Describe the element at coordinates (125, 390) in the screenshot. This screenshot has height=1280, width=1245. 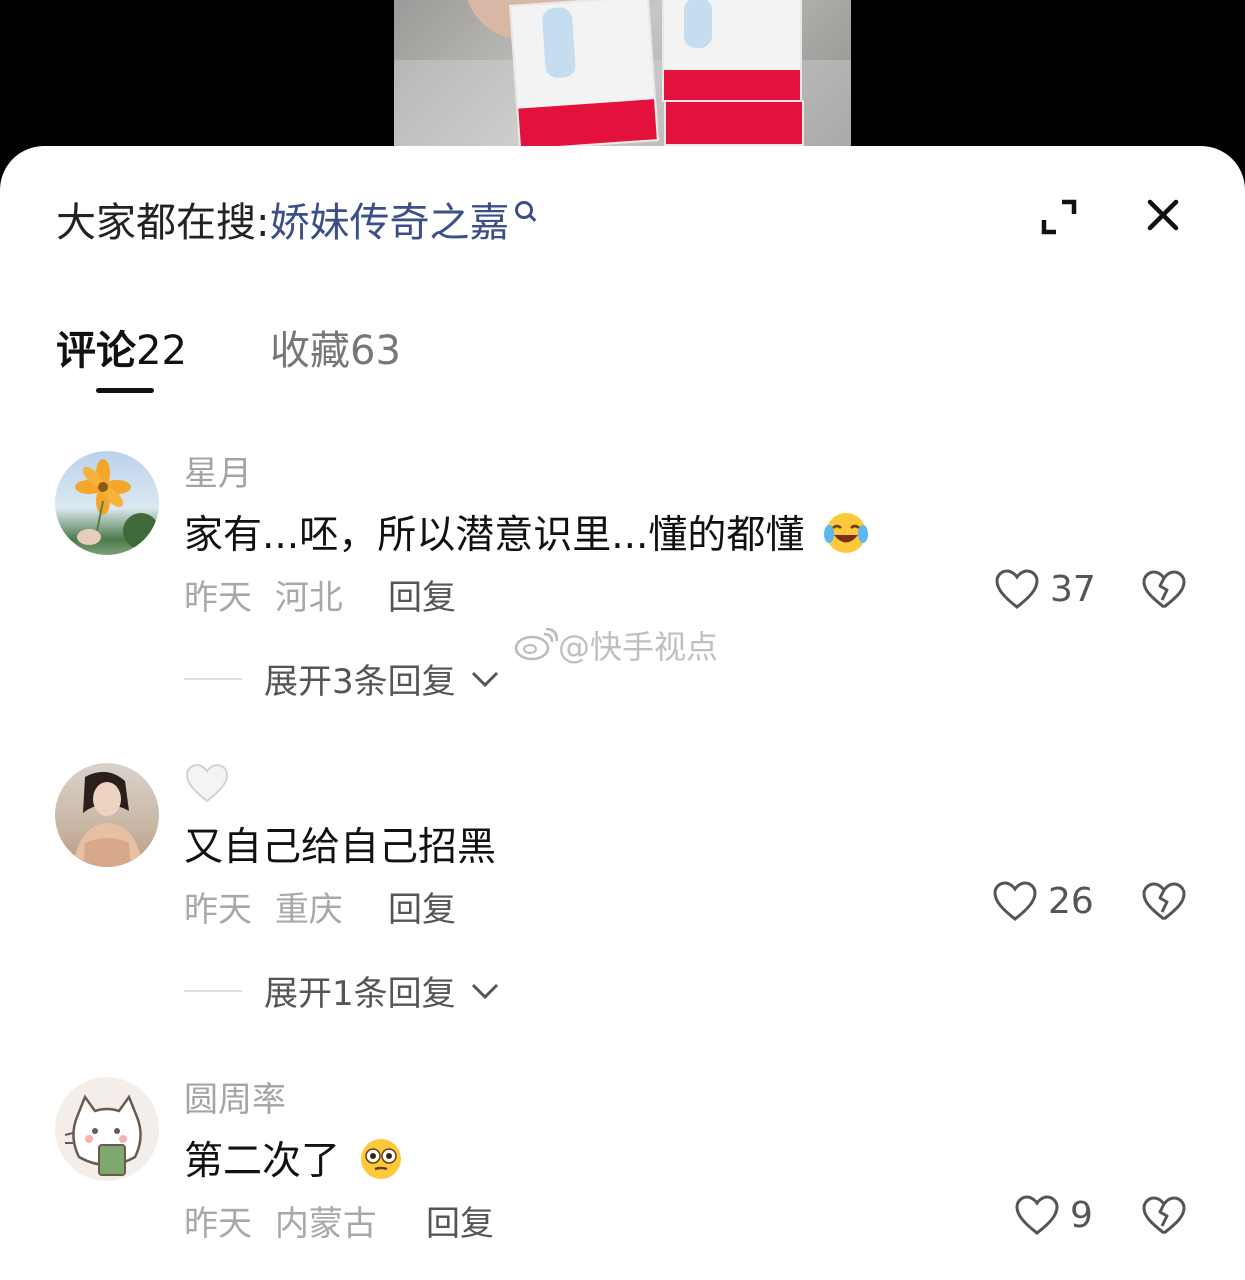
I see `active-tab-indicator` at that location.